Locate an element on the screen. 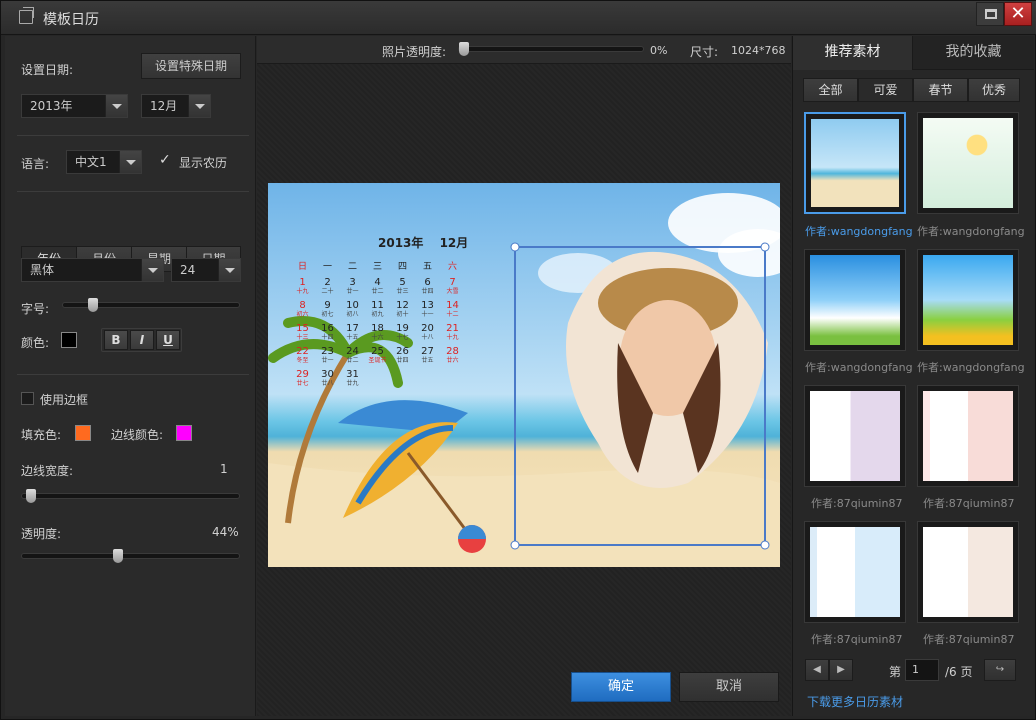 This screenshot has height=720, width=1036. download-more-link: 下载更多日历素材 is located at coordinates (855, 701).